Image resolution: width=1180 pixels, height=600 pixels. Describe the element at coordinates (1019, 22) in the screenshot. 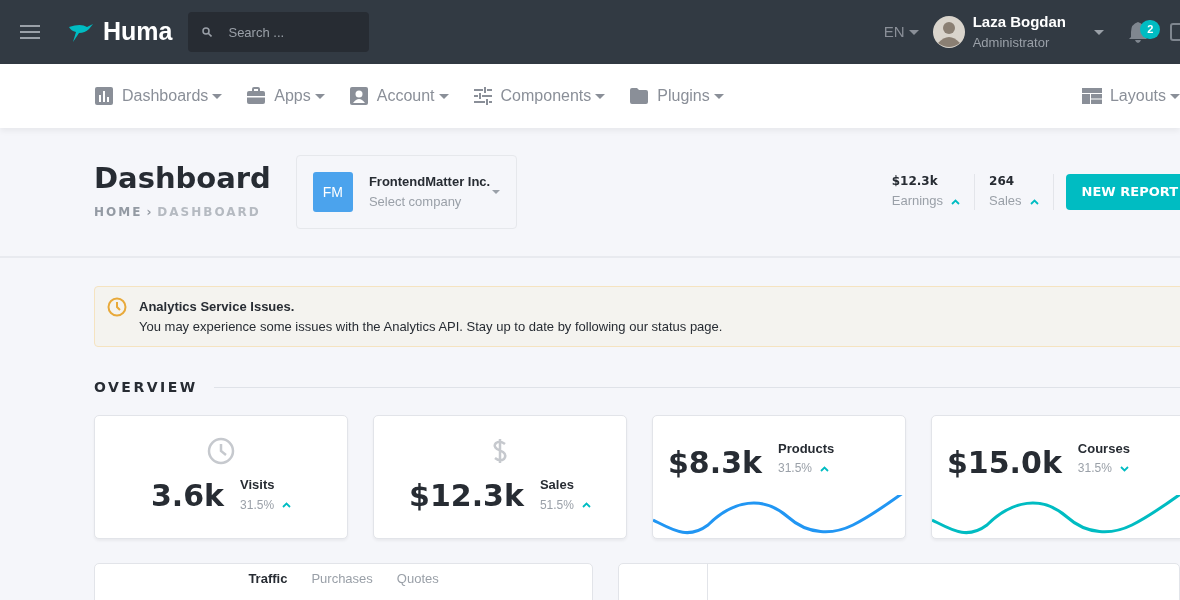

I see `user-name: Laza Bogdan` at that location.